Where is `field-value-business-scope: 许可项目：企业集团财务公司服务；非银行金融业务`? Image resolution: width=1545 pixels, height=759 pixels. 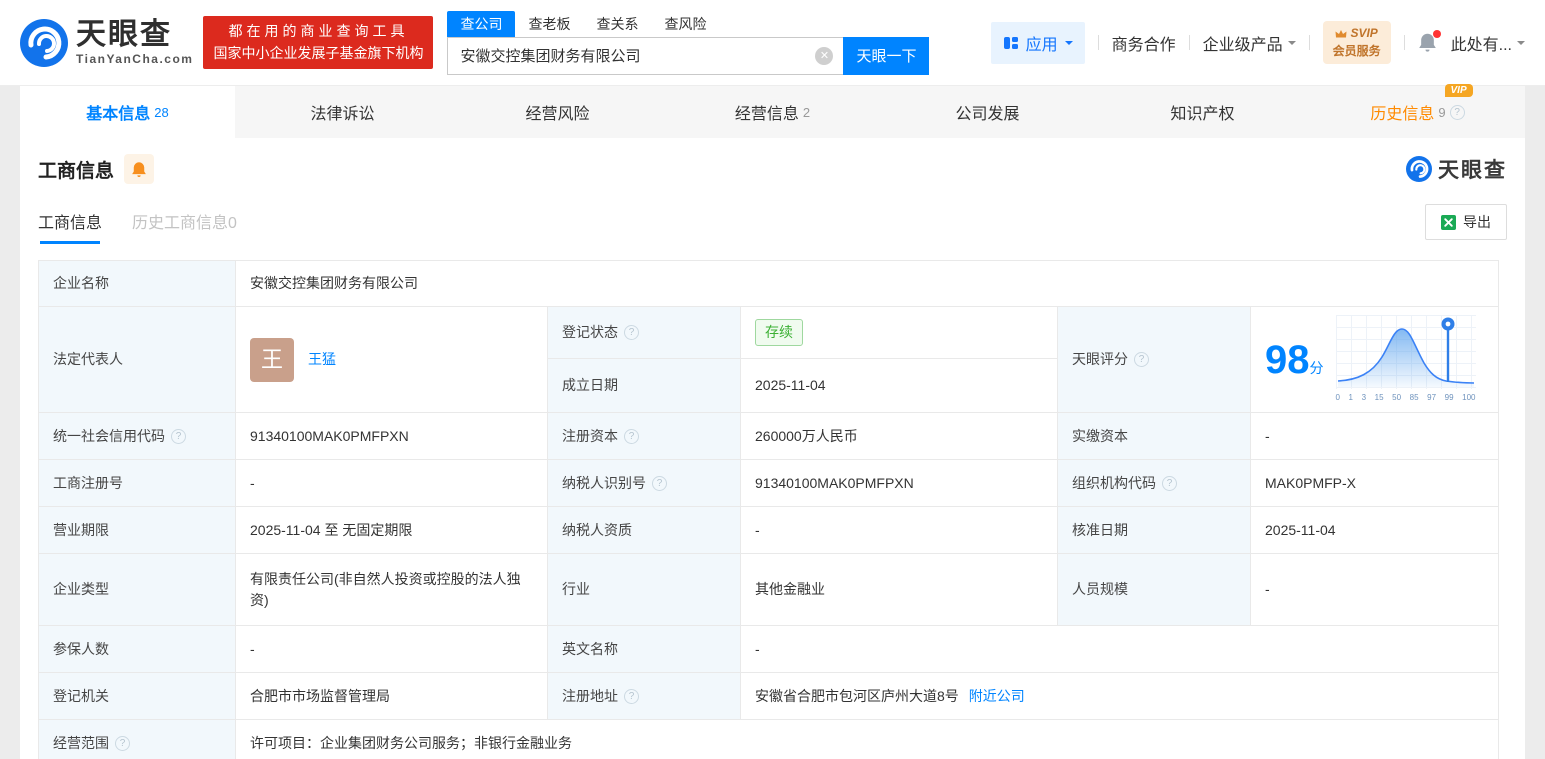 field-value-business-scope: 许可项目：企业集团财务公司服务；非银行金融业务 is located at coordinates (867, 739).